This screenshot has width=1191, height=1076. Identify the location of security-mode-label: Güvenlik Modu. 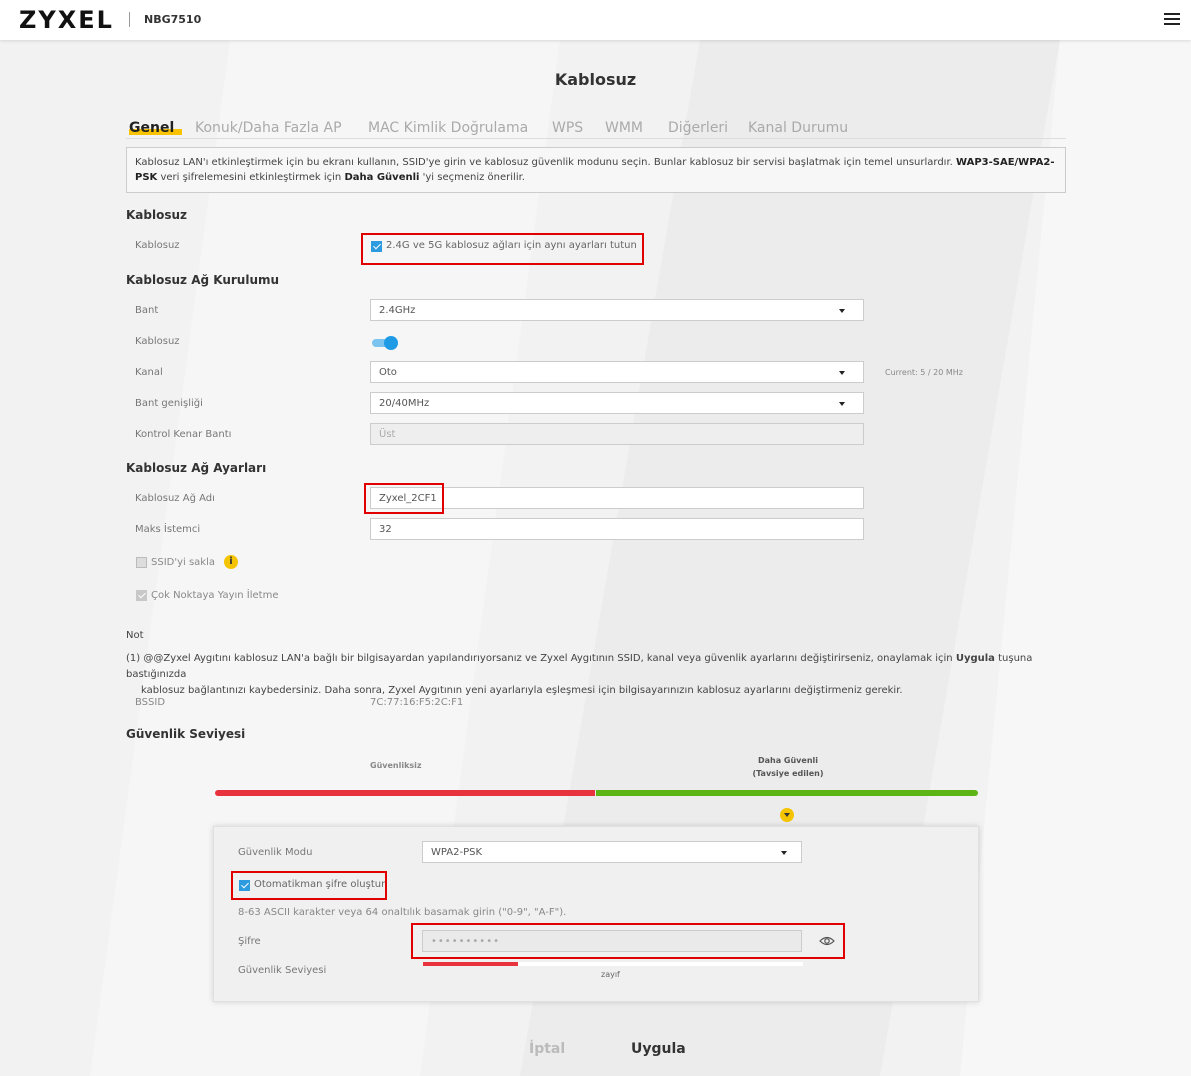
(275, 852).